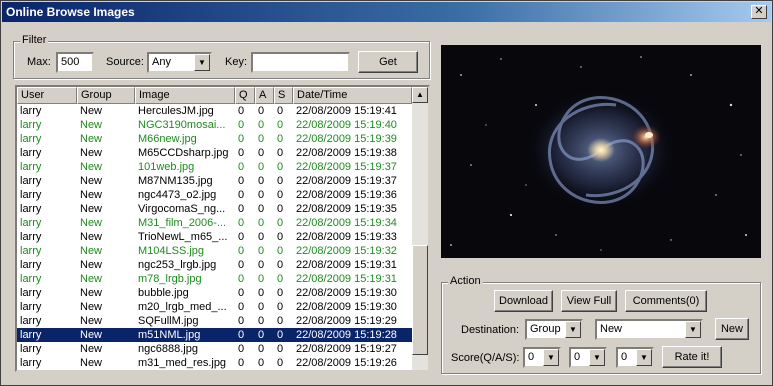  Describe the element at coordinates (214, 335) in the screenshot. I see `table-row: larry New m51NML.jpg 0 0 0 22/08/2009 15:19:28` at that location.